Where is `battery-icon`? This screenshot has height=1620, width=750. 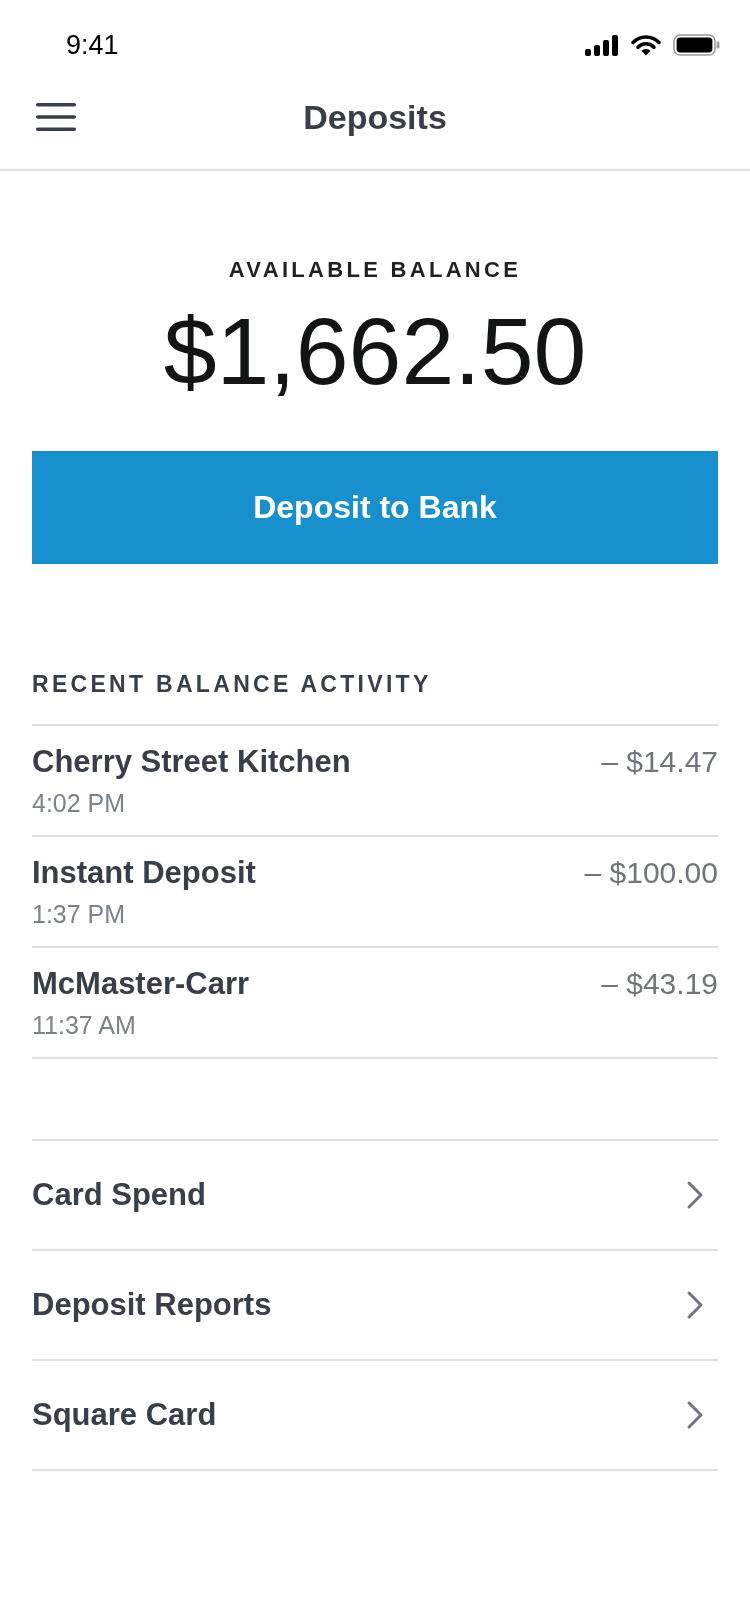
battery-icon is located at coordinates (696, 45).